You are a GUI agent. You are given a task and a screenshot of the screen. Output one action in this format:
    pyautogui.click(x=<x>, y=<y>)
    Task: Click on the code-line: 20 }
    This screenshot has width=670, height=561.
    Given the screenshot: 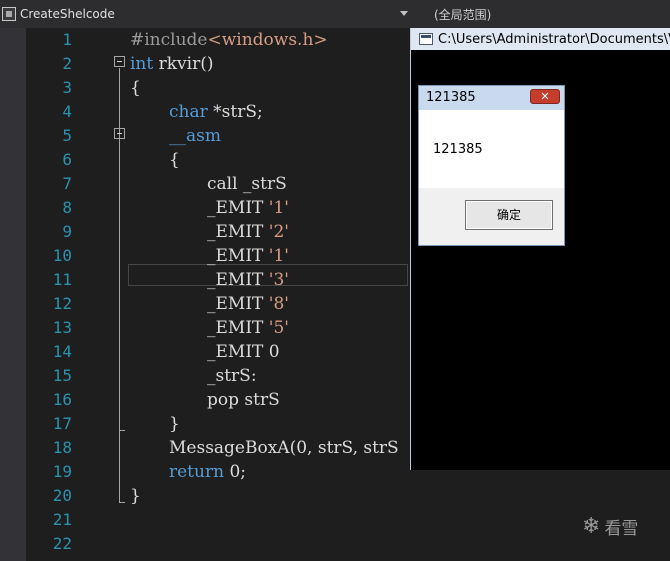 What is the action you would take?
    pyautogui.click(x=335, y=496)
    